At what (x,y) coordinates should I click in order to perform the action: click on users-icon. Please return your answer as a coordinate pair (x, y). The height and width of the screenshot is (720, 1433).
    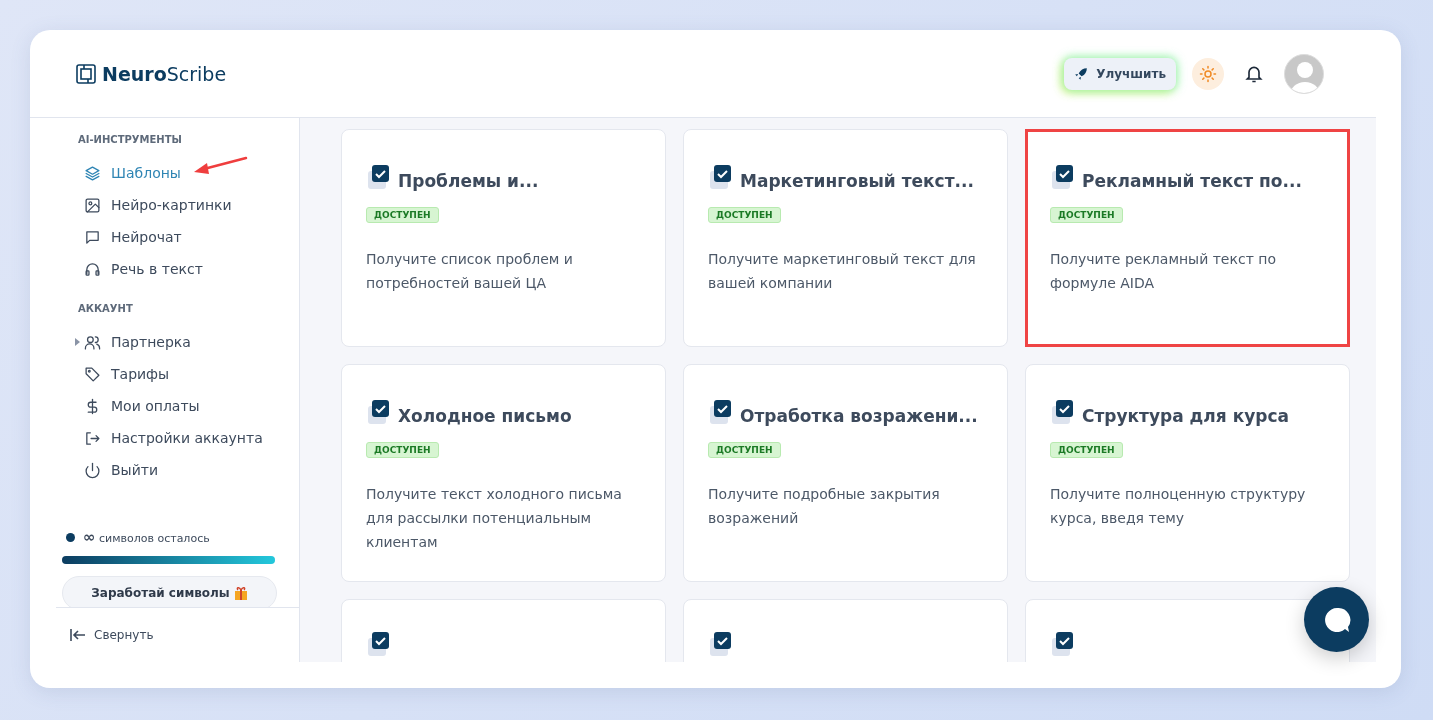
    Looking at the image, I should click on (92, 342).